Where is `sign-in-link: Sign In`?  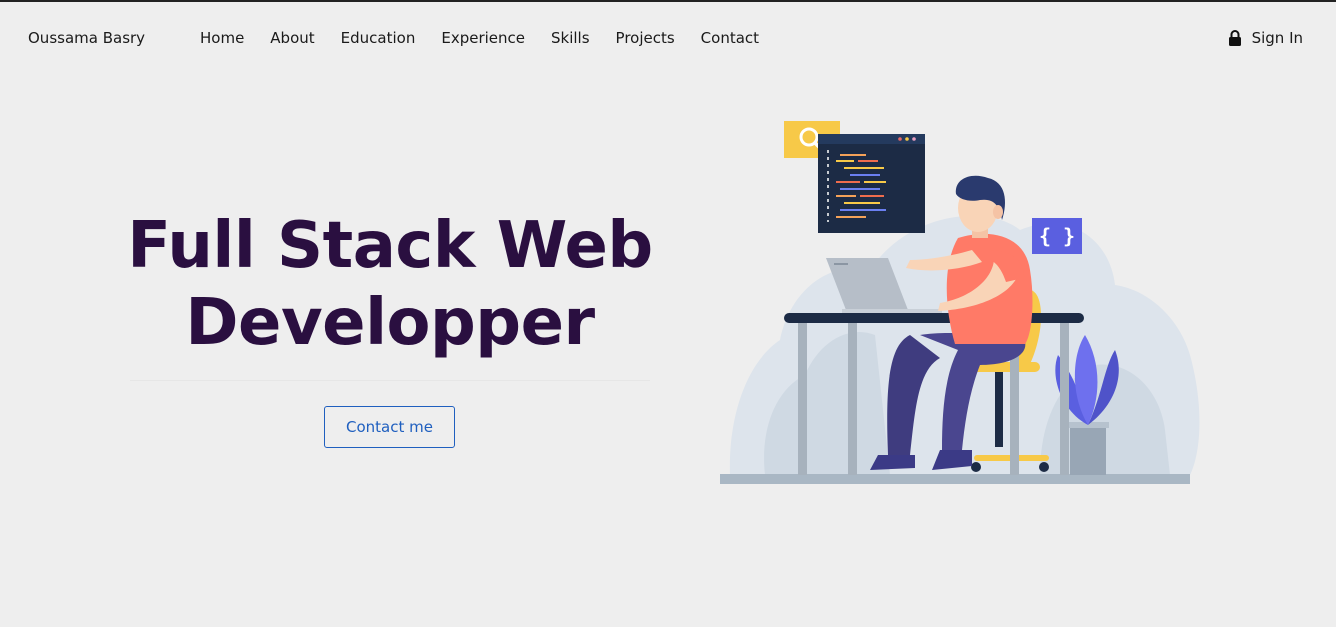 sign-in-link: Sign In is located at coordinates (1265, 38).